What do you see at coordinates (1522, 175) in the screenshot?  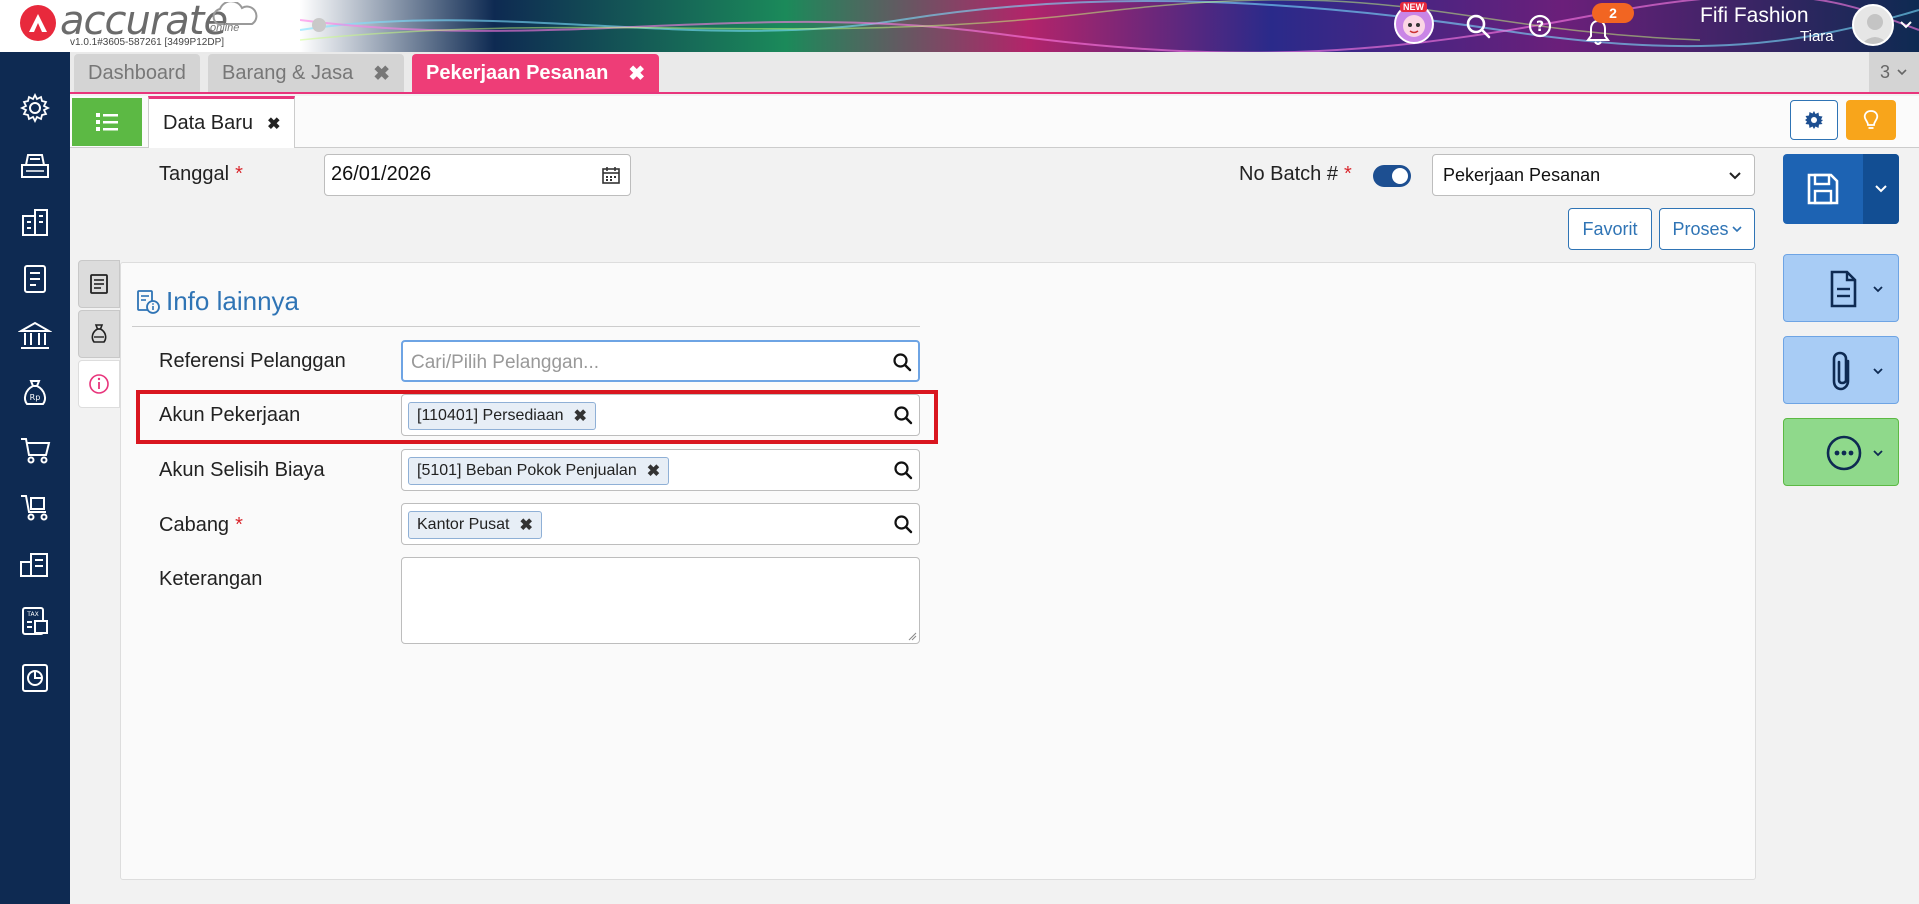 I see `batch-select-value: Pekerjaan Pesanan` at bounding box center [1522, 175].